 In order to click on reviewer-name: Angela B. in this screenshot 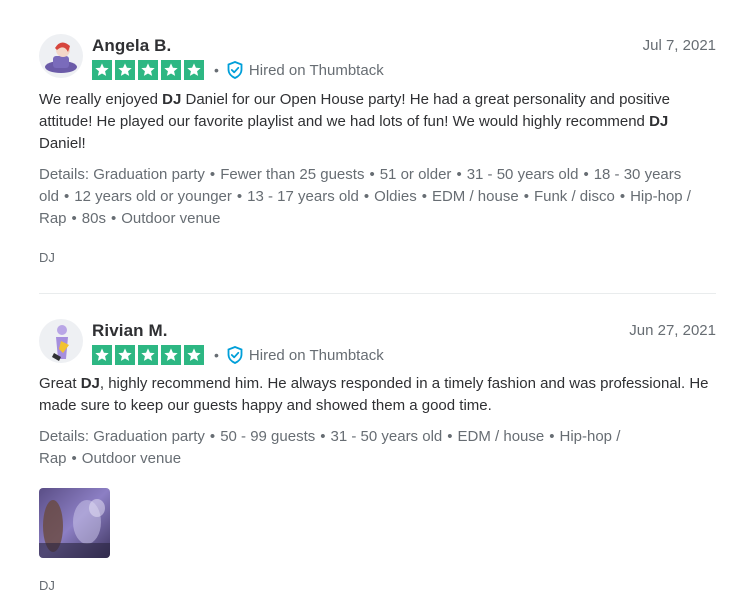, I will do `click(132, 45)`.